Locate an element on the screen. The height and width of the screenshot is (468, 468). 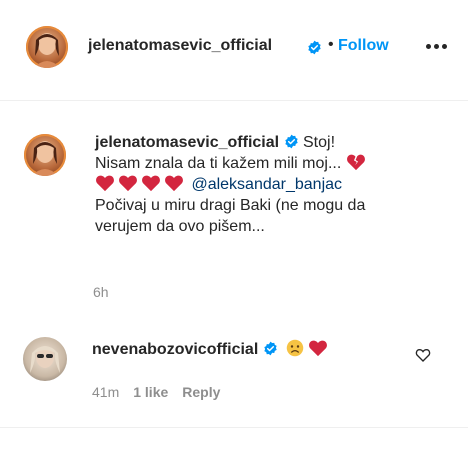
caption-timestamp: 6h is located at coordinates (101, 292).